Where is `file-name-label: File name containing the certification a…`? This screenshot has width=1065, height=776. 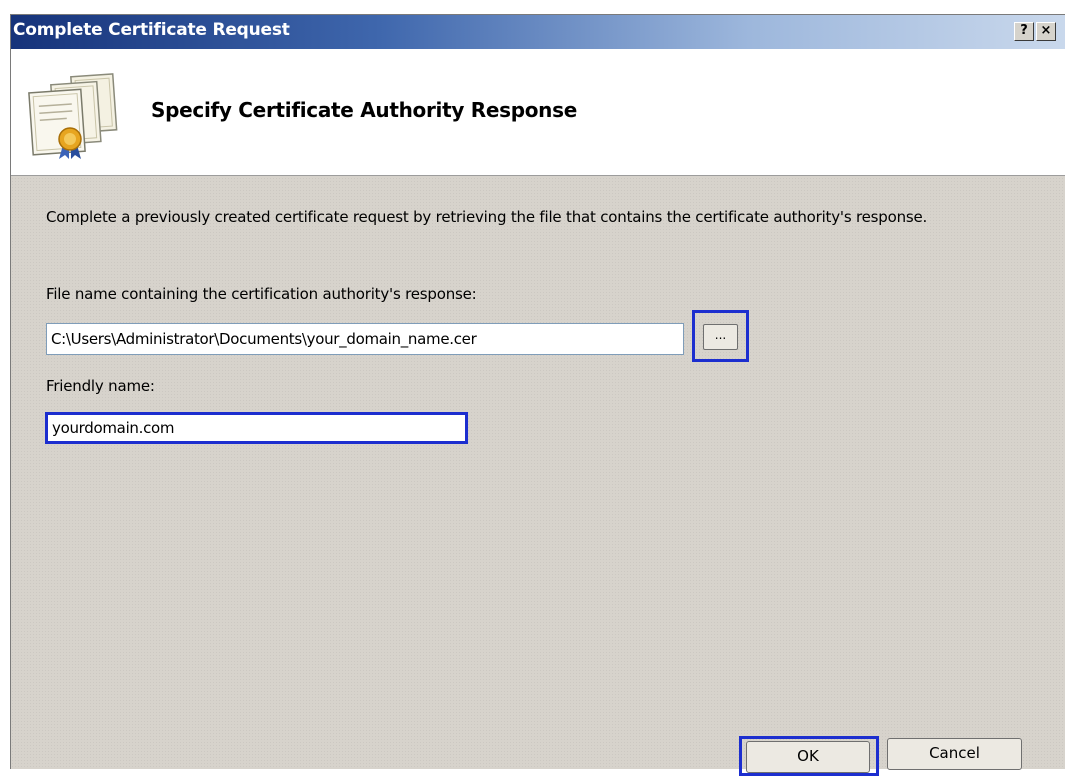 file-name-label: File name containing the certification a… is located at coordinates (261, 294).